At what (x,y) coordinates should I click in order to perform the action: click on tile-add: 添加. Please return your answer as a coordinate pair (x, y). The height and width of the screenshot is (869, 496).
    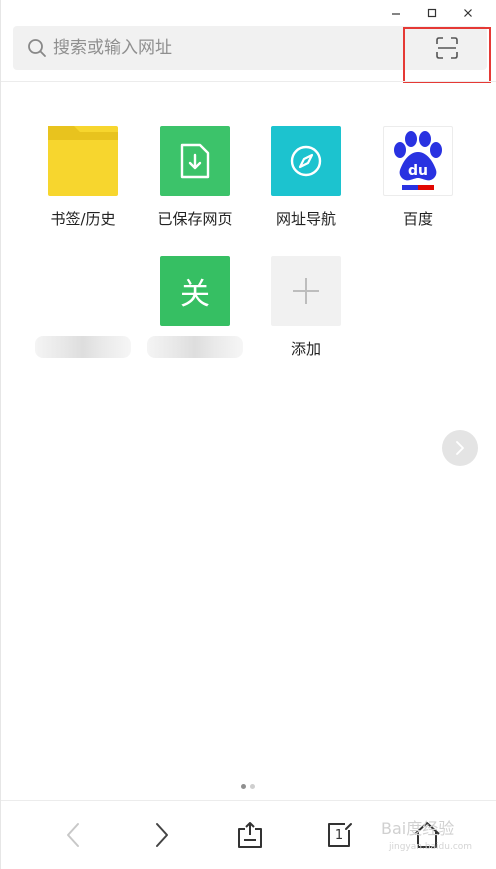
    Looking at the image, I should click on (306, 307).